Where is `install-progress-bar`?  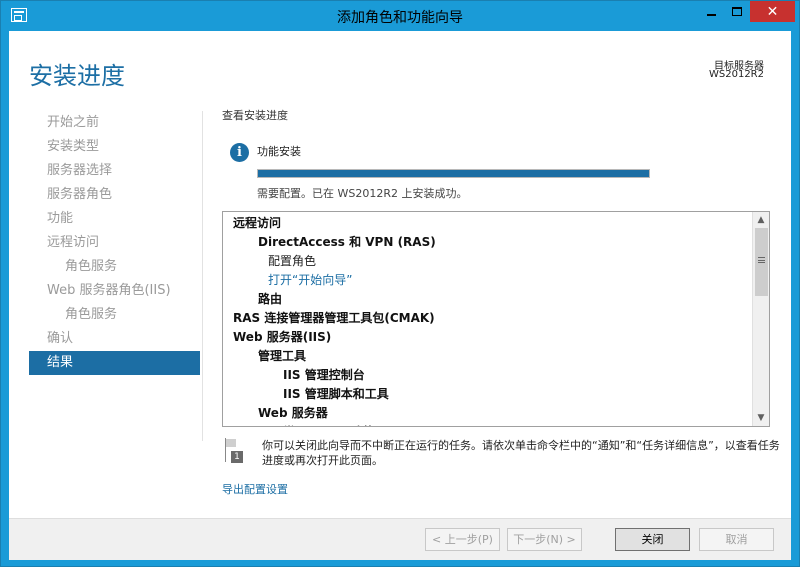
install-progress-bar is located at coordinates (453, 173).